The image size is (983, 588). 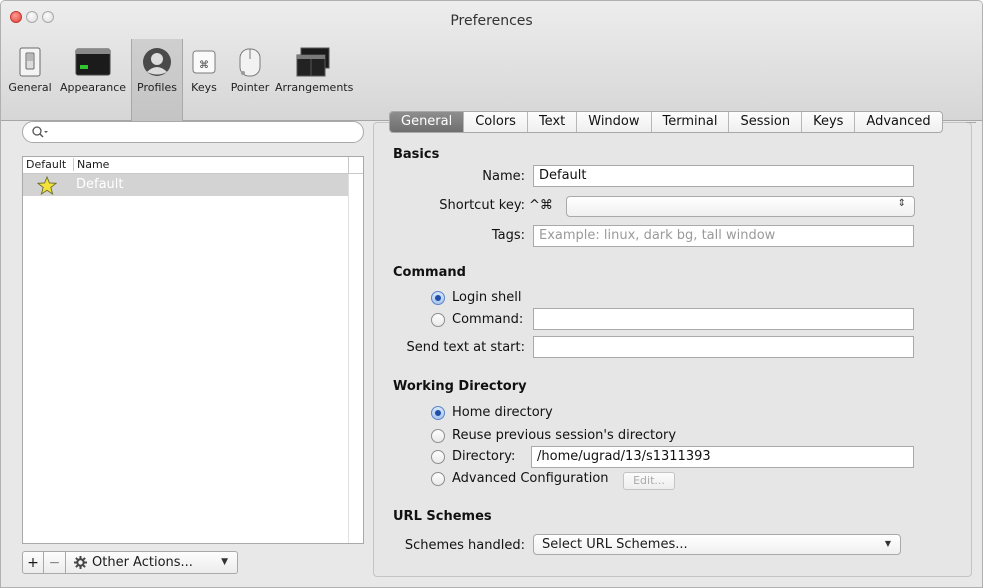 What do you see at coordinates (503, 176) in the screenshot?
I see `name-label: Name:` at bounding box center [503, 176].